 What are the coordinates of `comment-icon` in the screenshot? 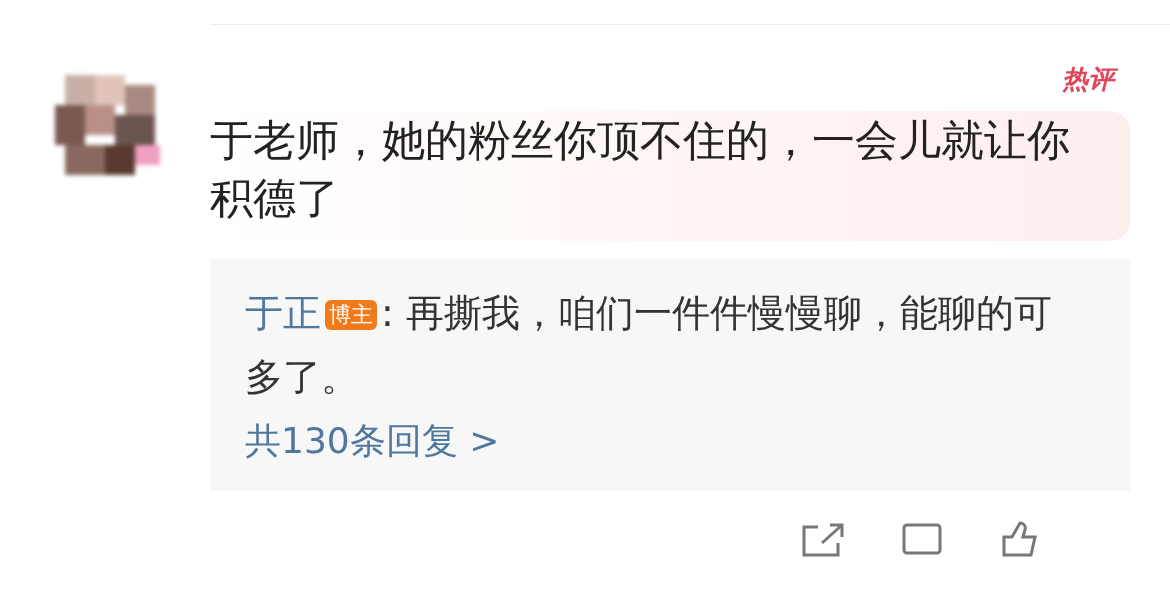 It's located at (922, 539).